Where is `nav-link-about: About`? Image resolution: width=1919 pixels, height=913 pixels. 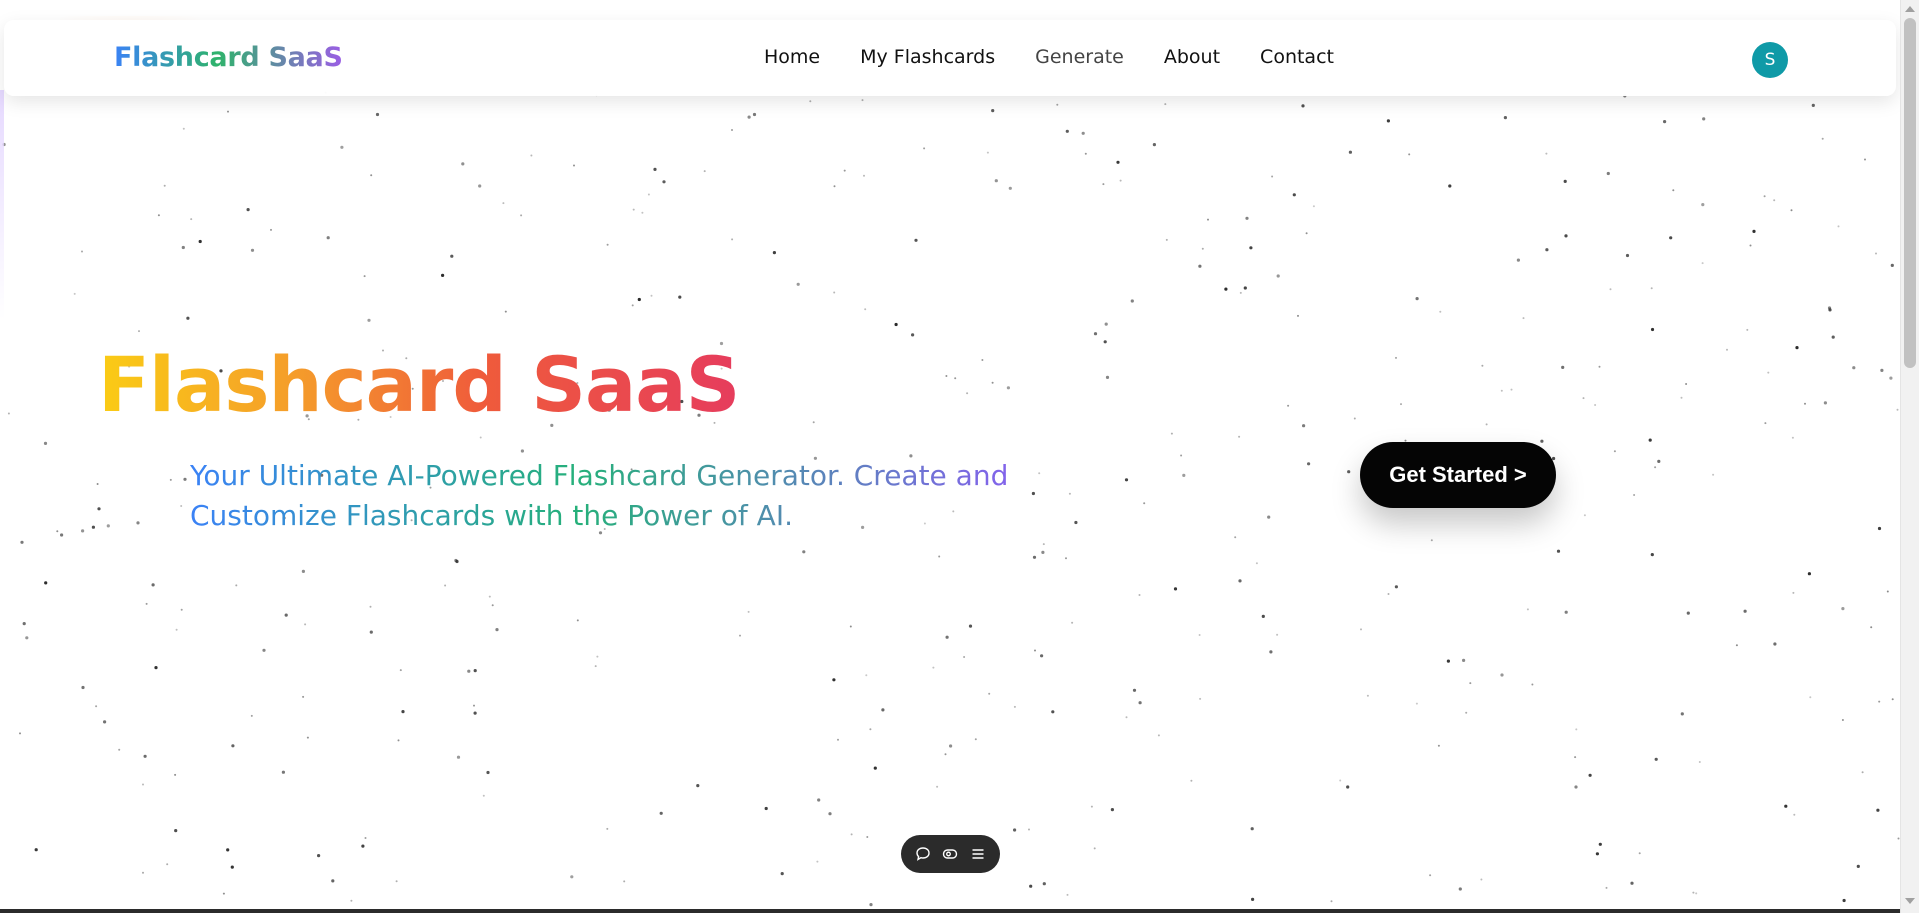
nav-link-about: About is located at coordinates (1192, 57).